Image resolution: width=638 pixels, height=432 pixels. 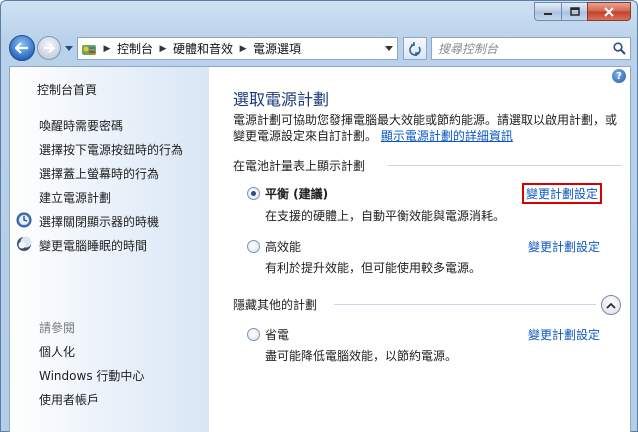 What do you see at coordinates (57, 351) in the screenshot?
I see `sidebar-link-personalization: 個人化` at bounding box center [57, 351].